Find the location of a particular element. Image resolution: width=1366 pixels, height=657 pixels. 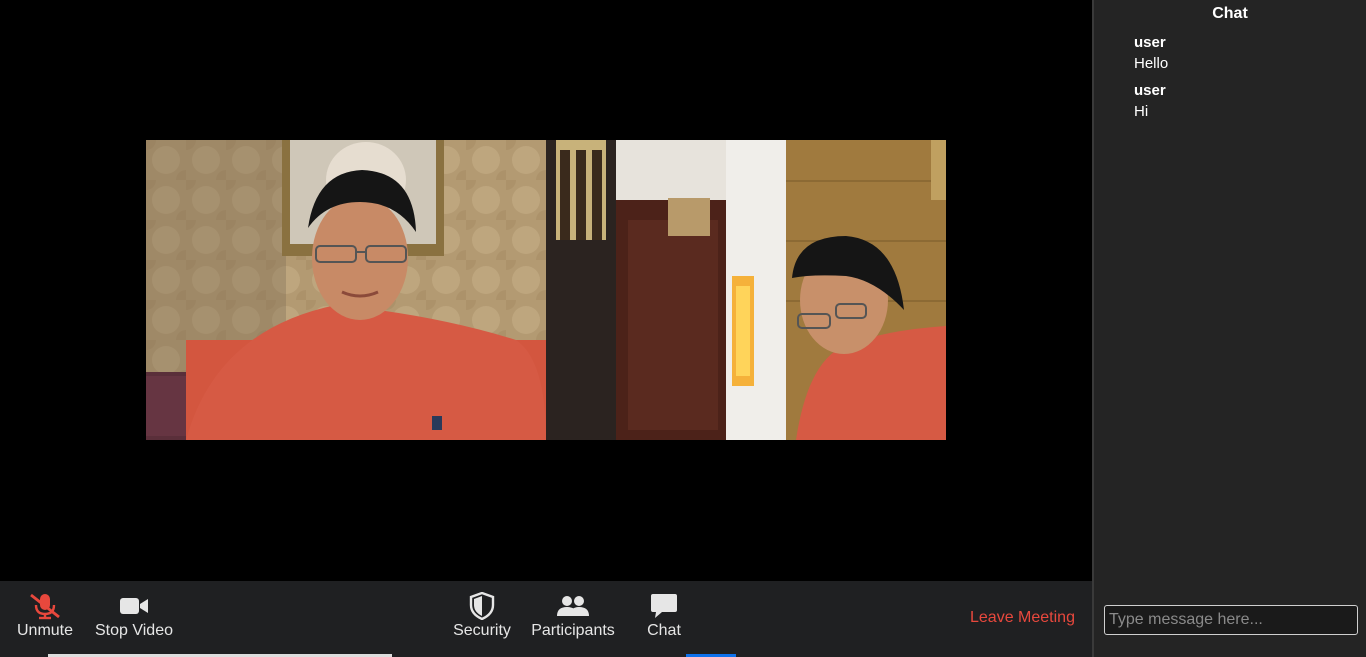

leave-meeting-button: Leave Meeting is located at coordinates (1022, 618).